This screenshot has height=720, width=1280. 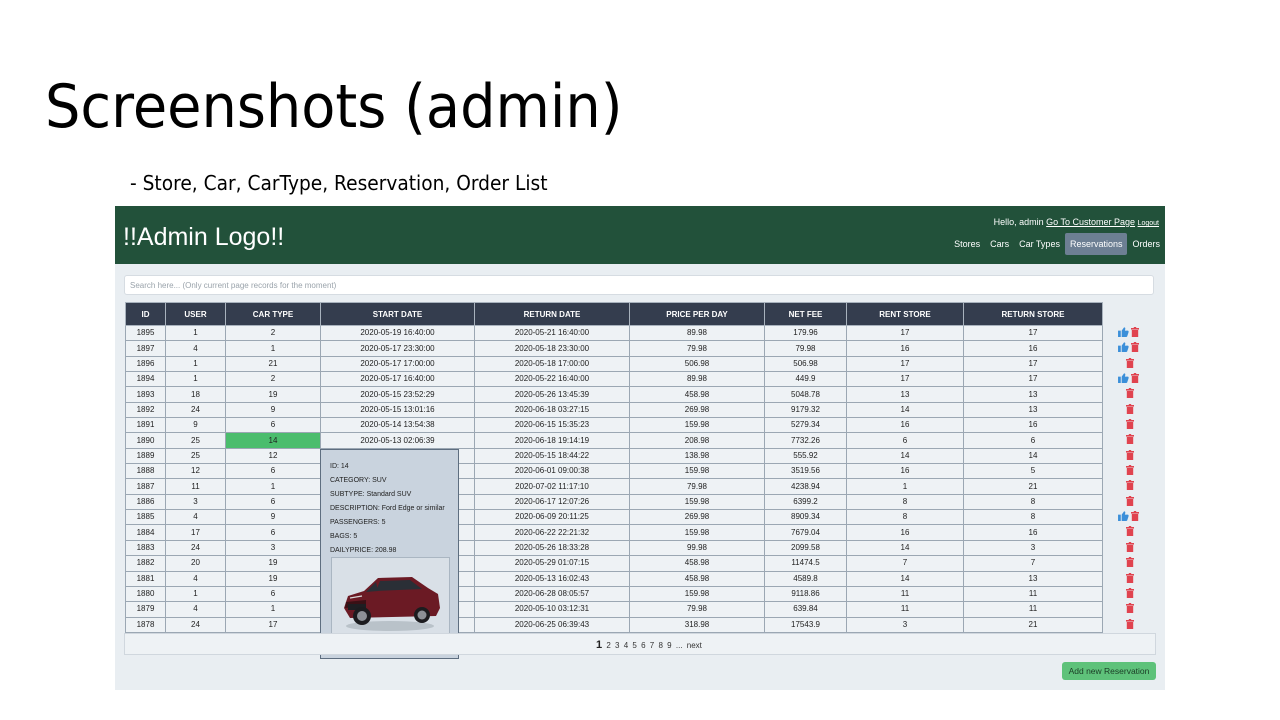 What do you see at coordinates (805, 314) in the screenshot?
I see `column-header: NET FEE` at bounding box center [805, 314].